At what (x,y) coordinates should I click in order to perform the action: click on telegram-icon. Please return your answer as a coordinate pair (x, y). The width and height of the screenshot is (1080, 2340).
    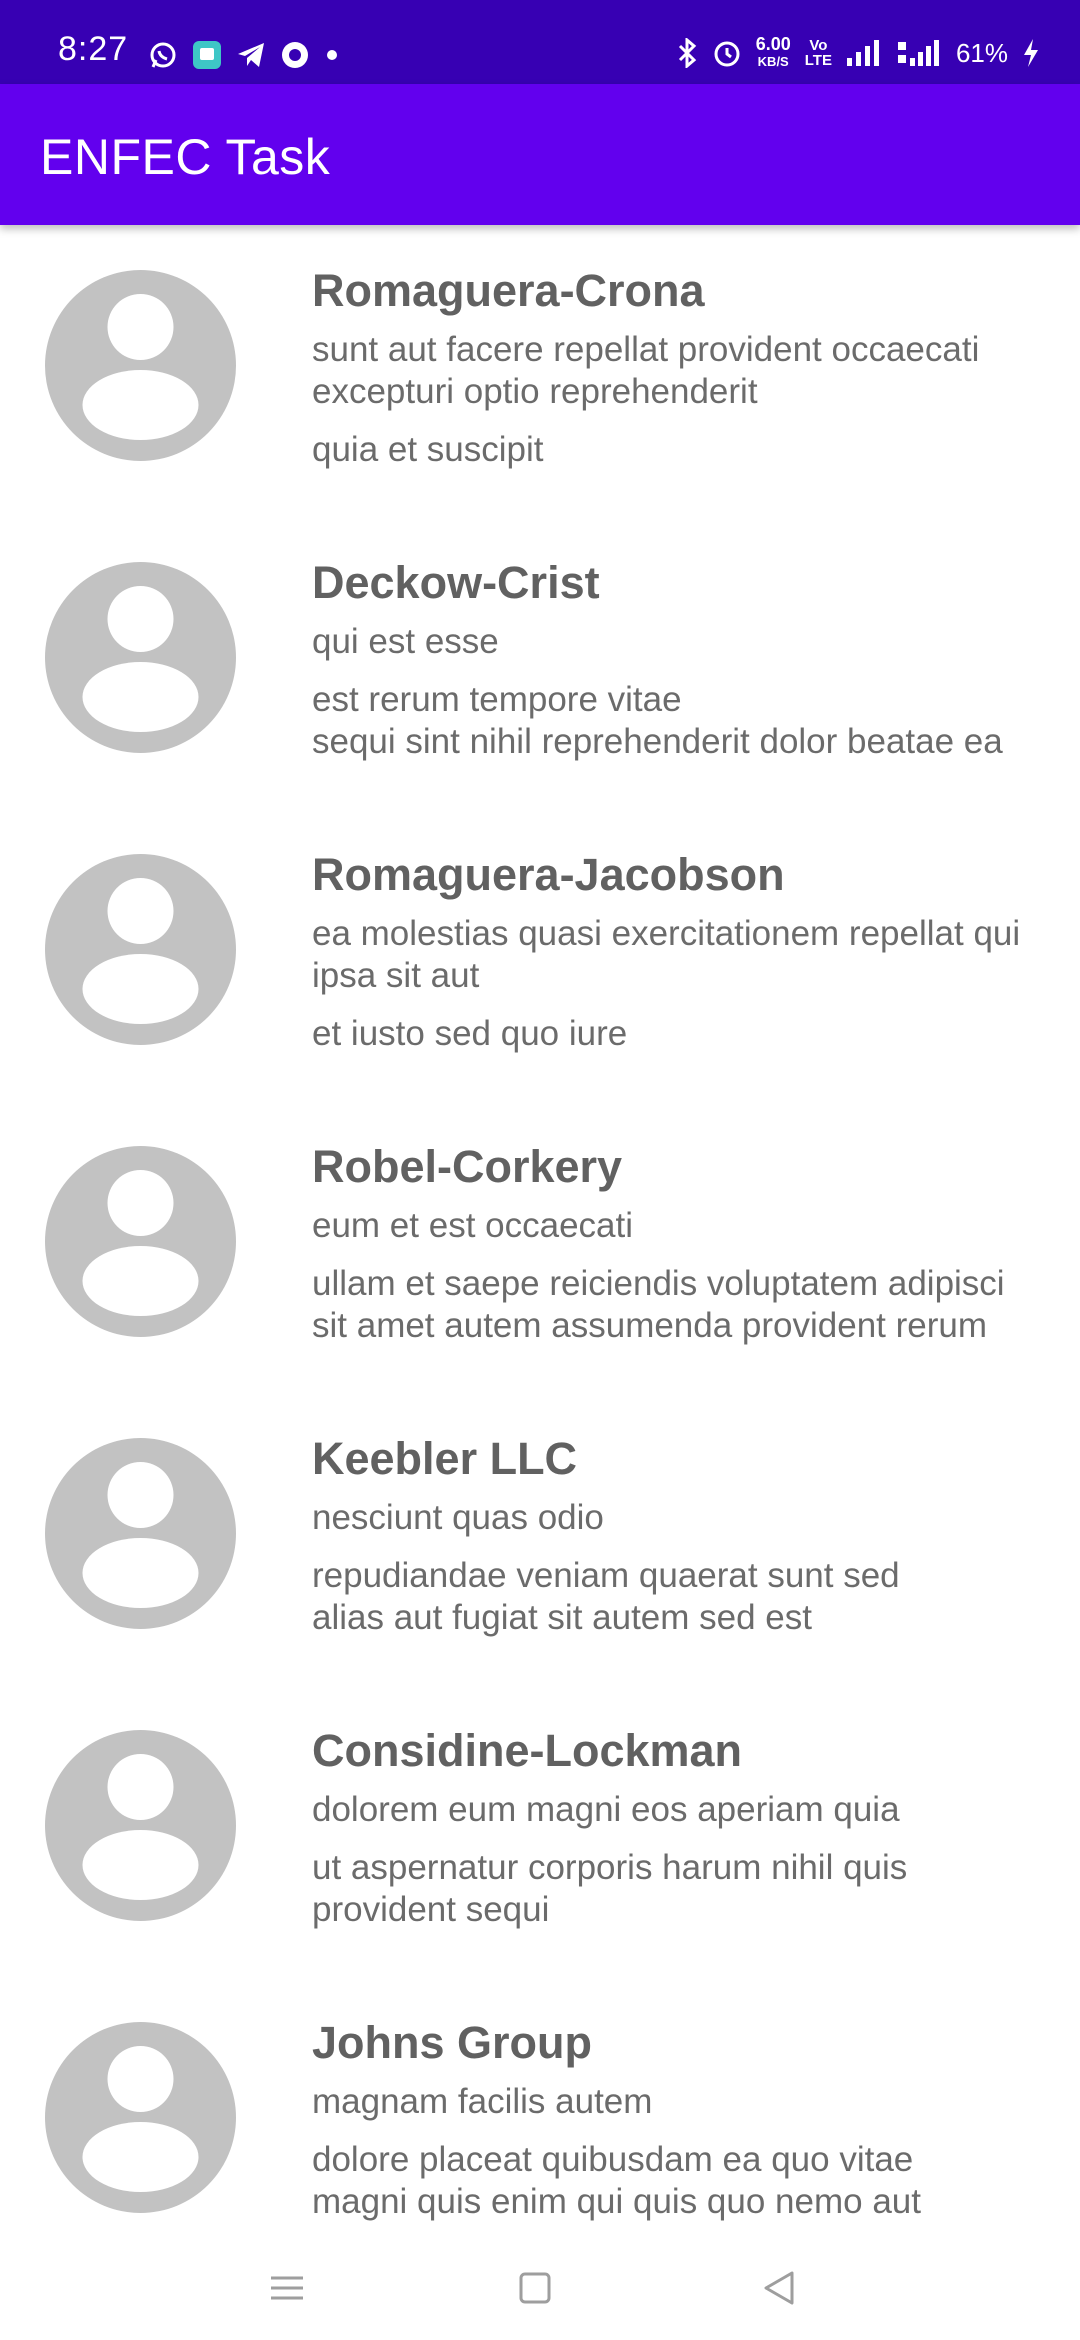
    Looking at the image, I should click on (251, 55).